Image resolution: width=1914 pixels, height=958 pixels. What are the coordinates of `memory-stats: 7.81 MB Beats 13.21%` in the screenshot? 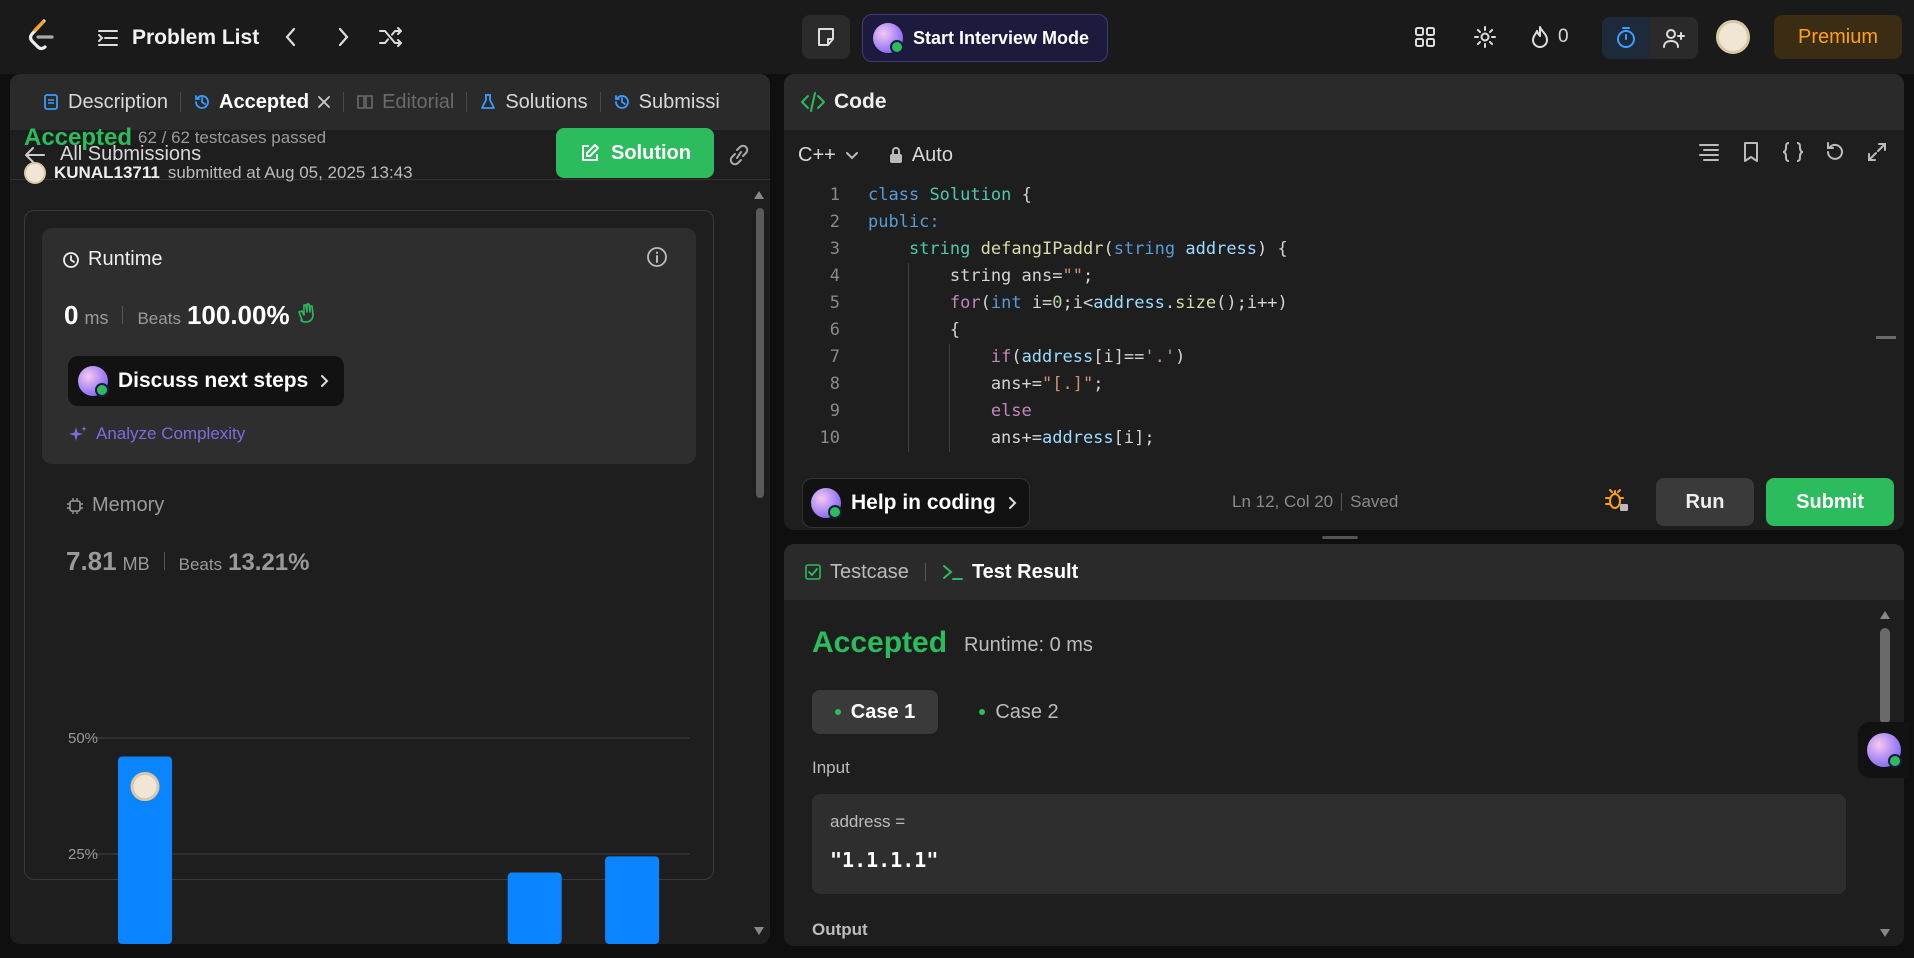 It's located at (188, 561).